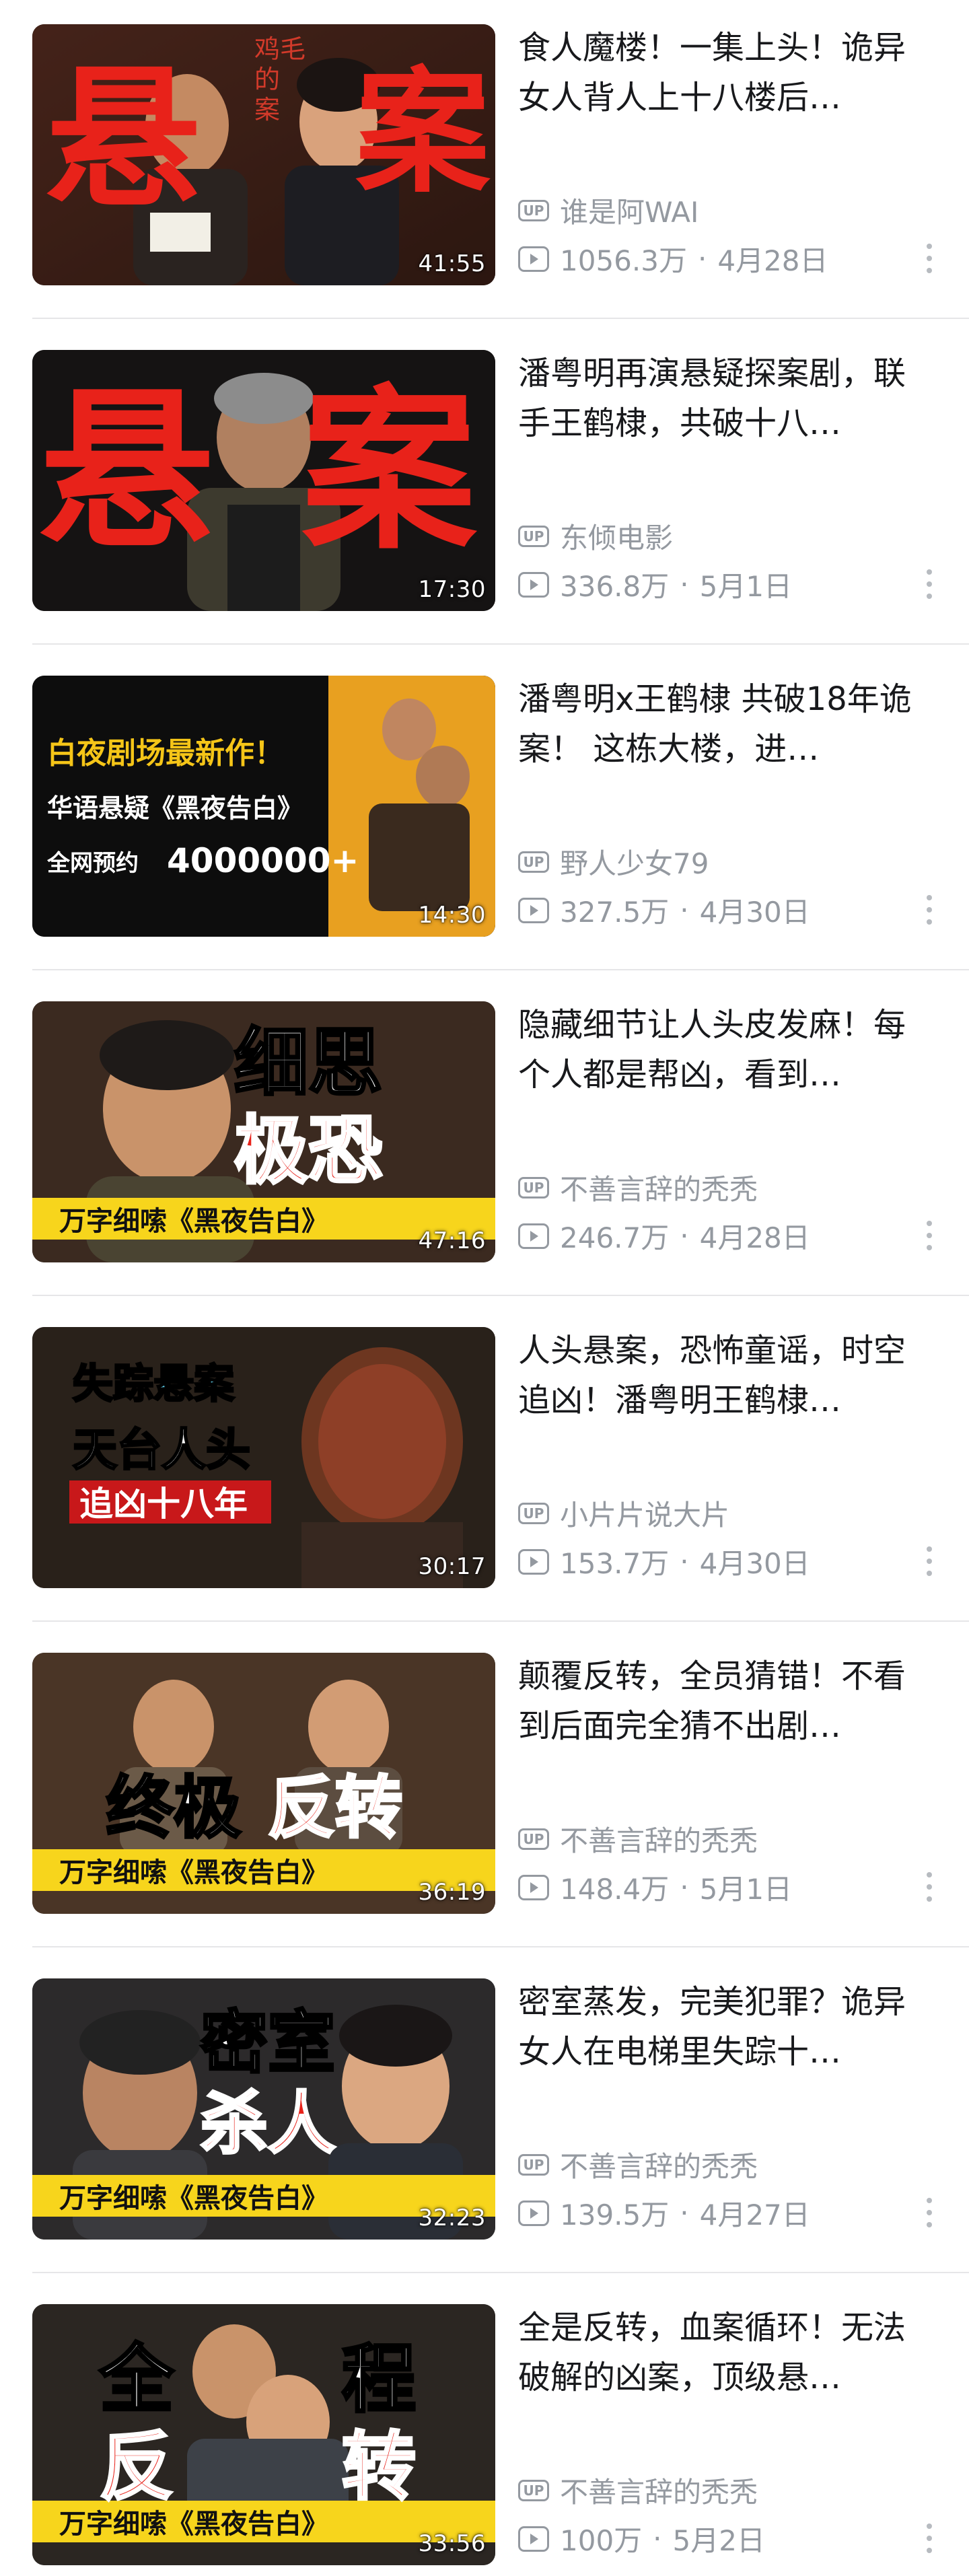 Image resolution: width=969 pixels, height=2576 pixels. What do you see at coordinates (263, 1783) in the screenshot?
I see `video-thumbnail: 终极 反转 万字细嗦《黑夜告白》 36:19` at bounding box center [263, 1783].